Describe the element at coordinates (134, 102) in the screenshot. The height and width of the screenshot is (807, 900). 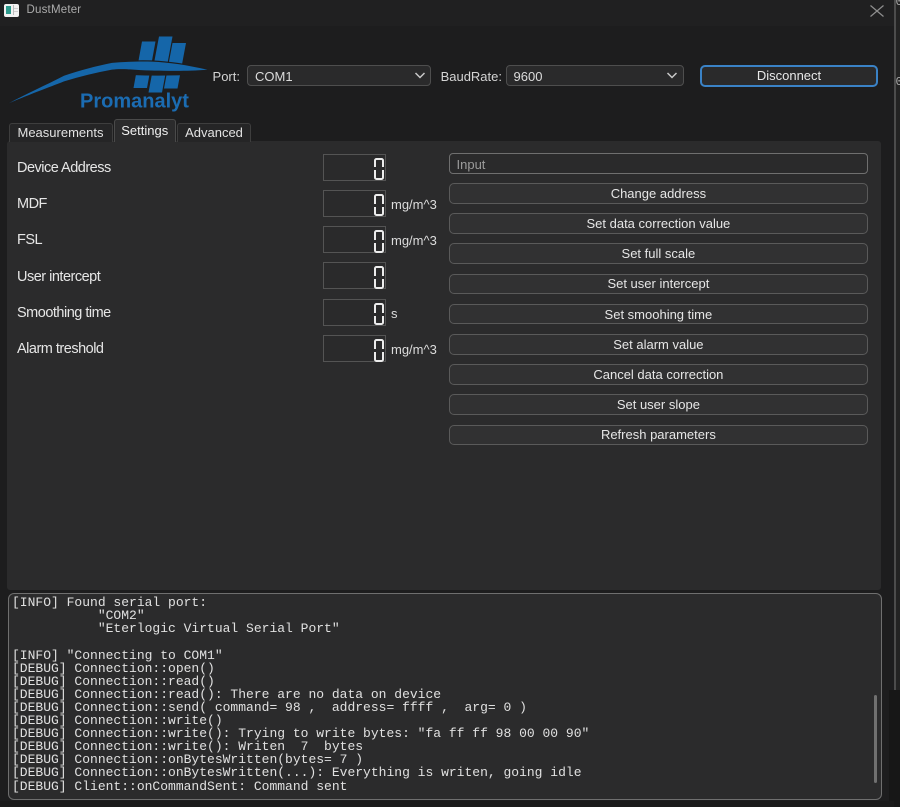
I see `svg-text: Promanalyt` at that location.